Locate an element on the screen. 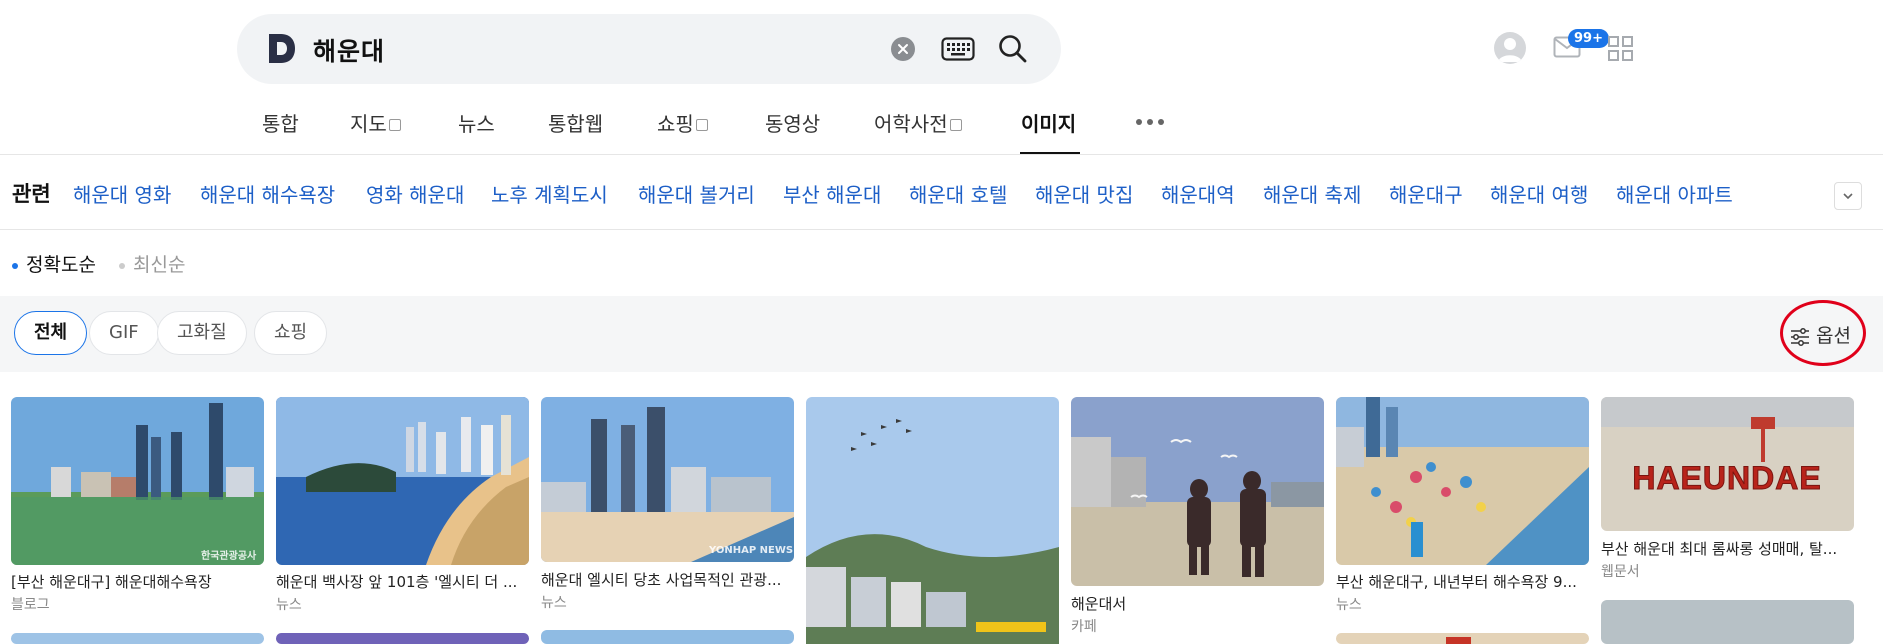  chevron-down-icon is located at coordinates (1848, 196).